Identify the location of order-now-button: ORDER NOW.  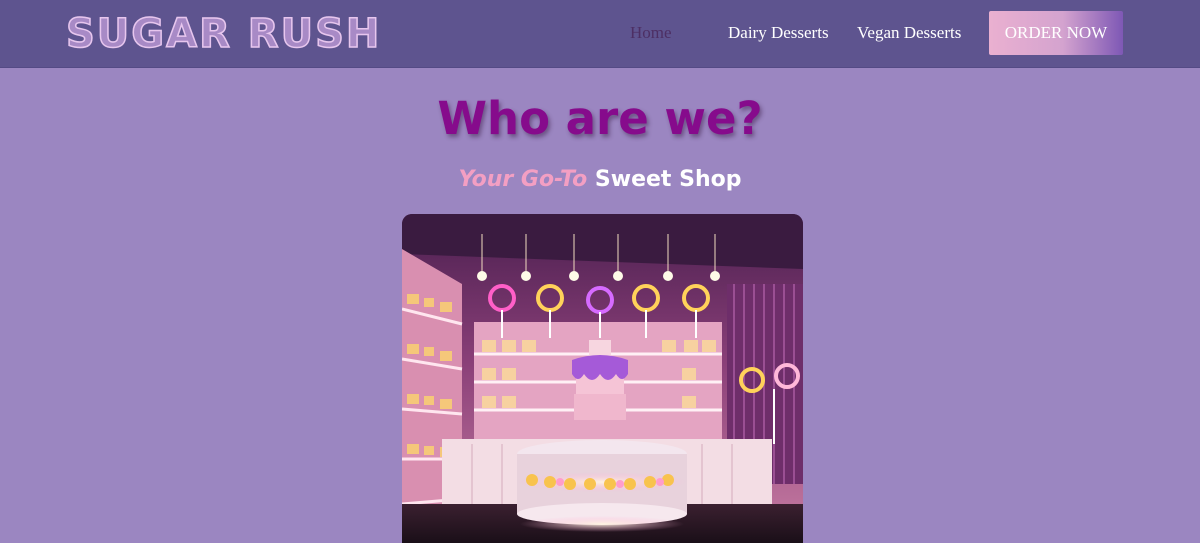
(1056, 33).